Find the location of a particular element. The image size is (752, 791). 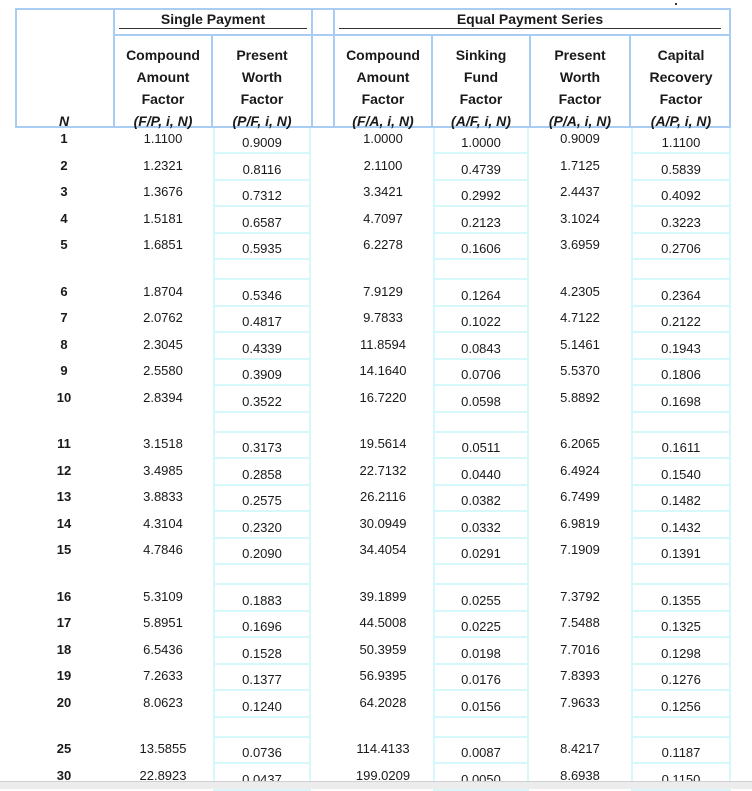

row-n-value: 11 is located at coordinates (64, 443).